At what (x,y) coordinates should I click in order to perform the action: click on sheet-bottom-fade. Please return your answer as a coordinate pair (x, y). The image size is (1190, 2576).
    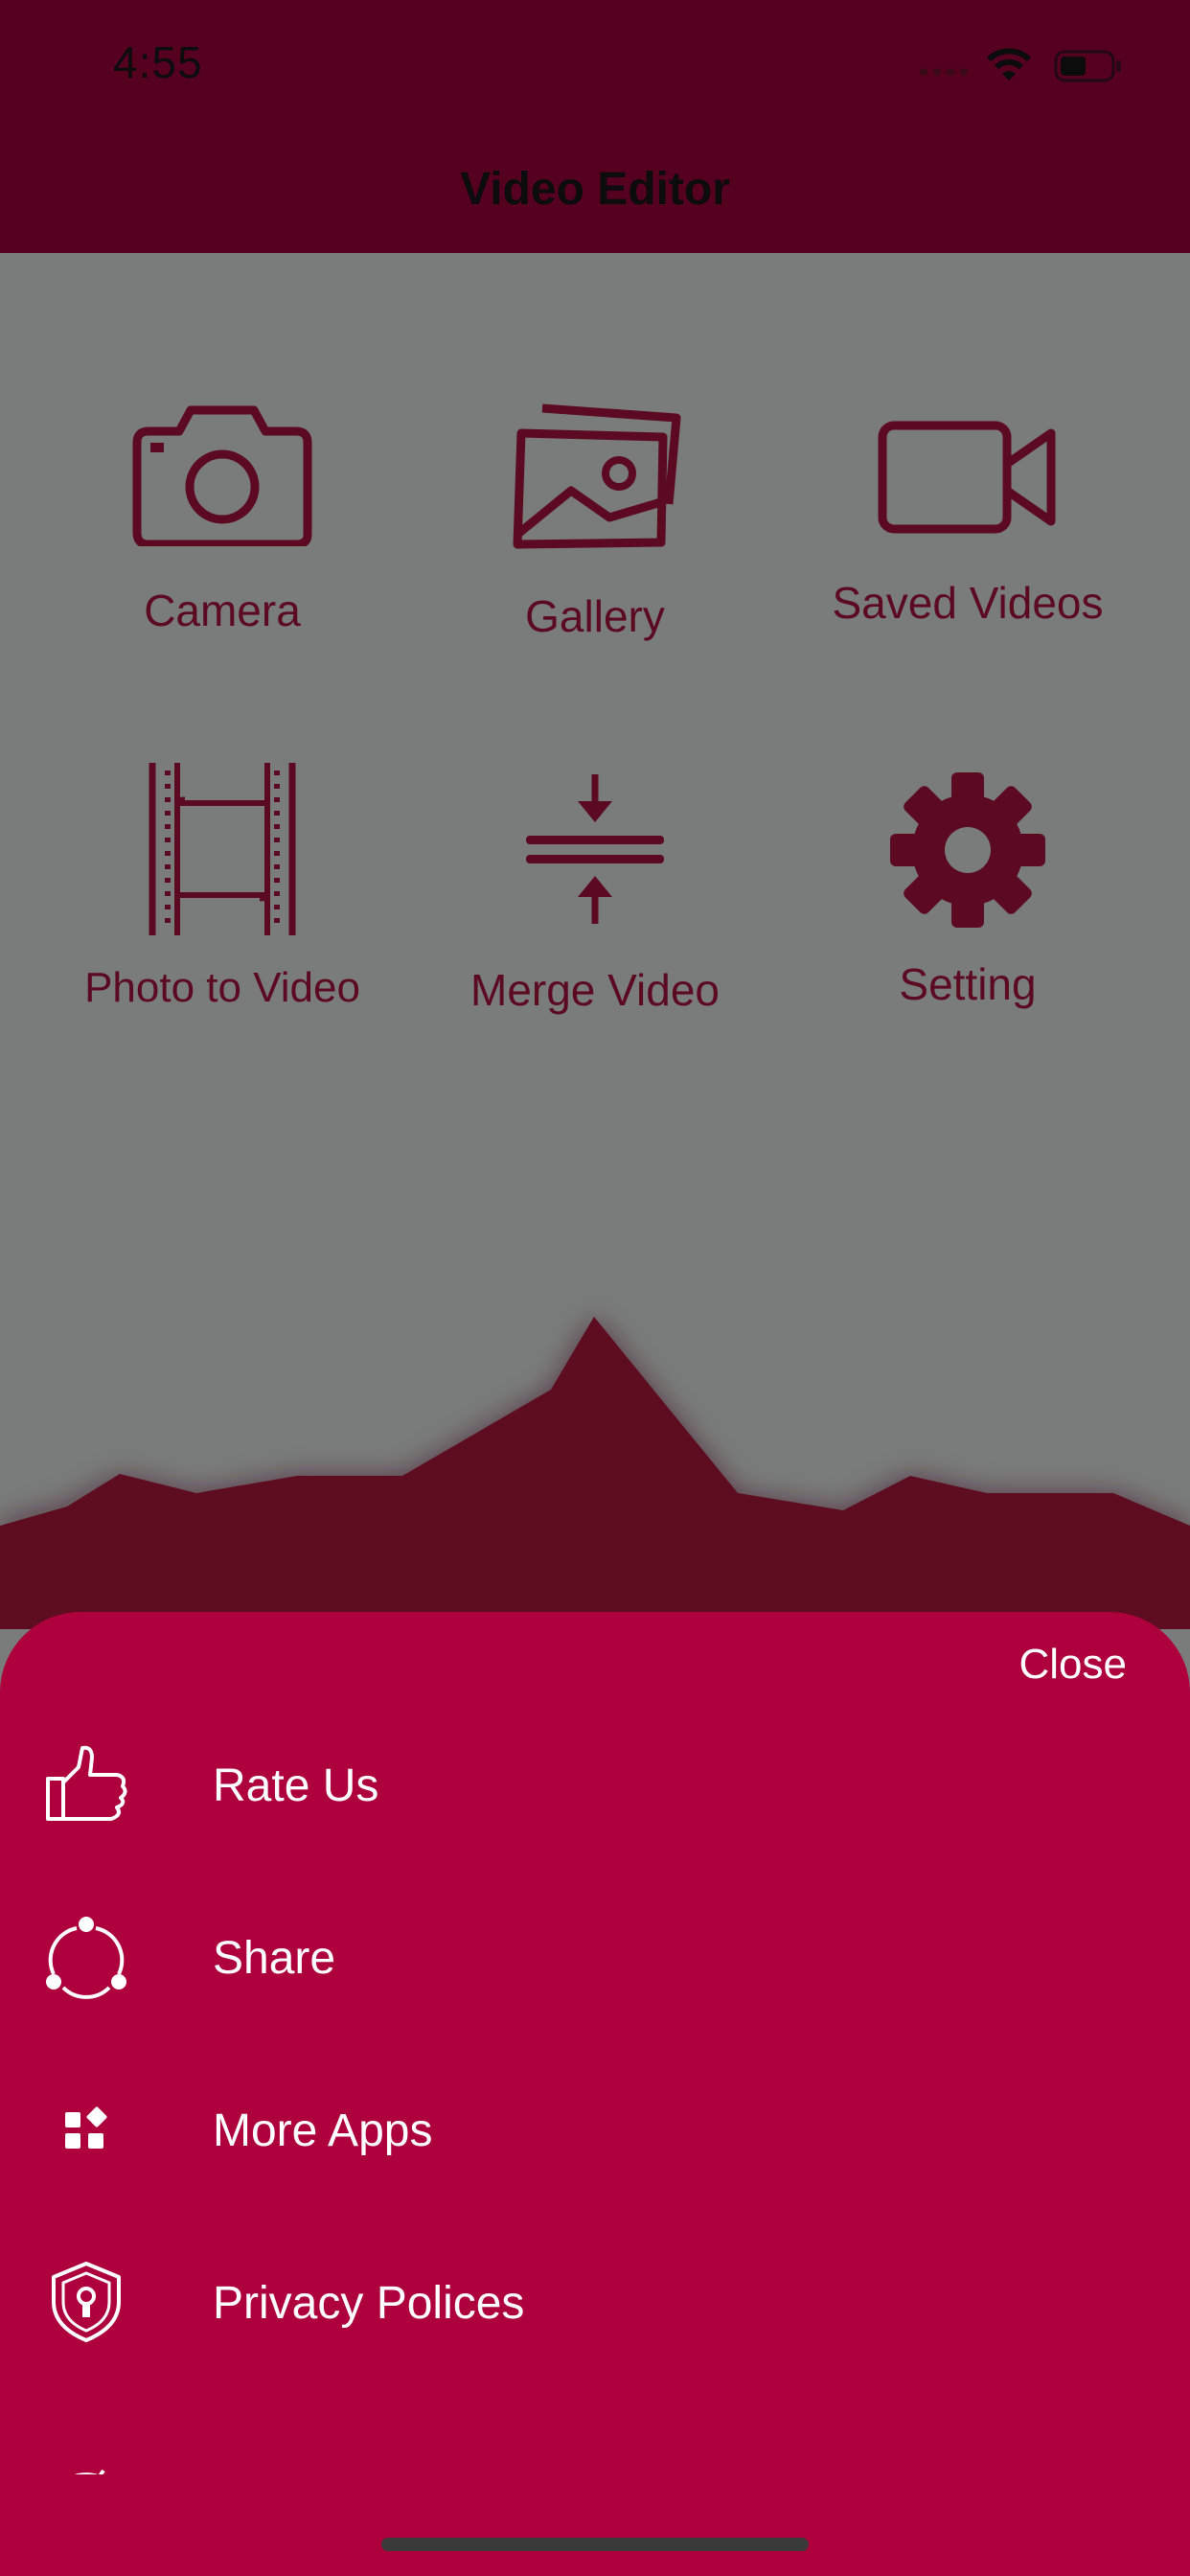
    Looking at the image, I should click on (595, 2525).